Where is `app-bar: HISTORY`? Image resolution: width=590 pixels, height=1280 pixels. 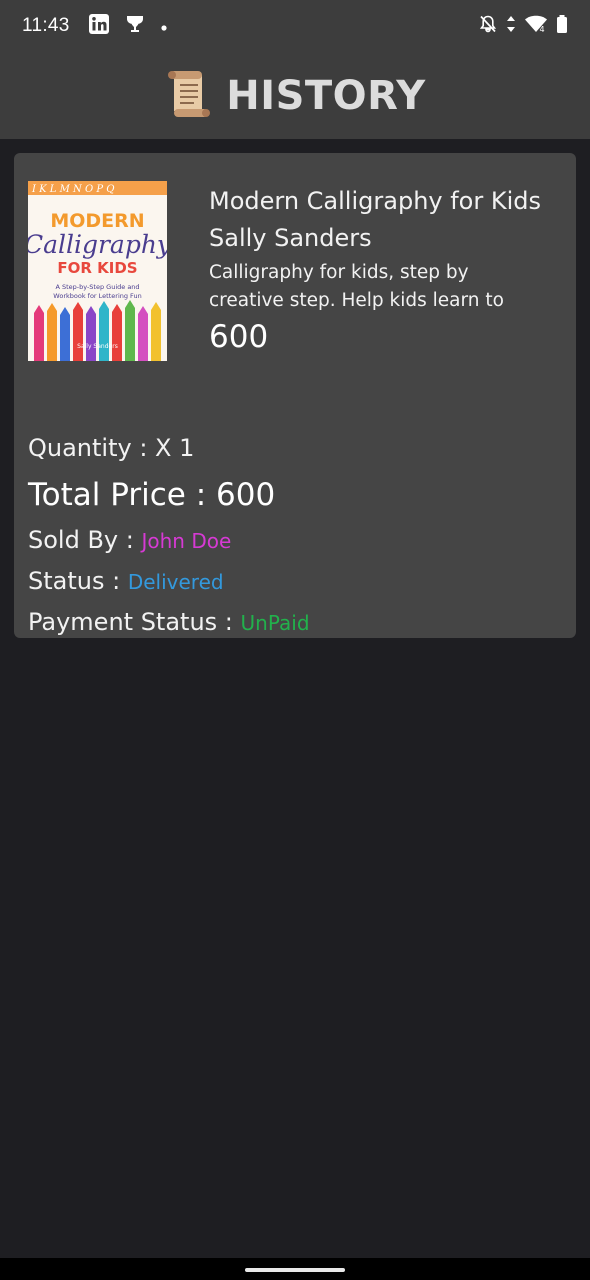
app-bar: HISTORY is located at coordinates (295, 95).